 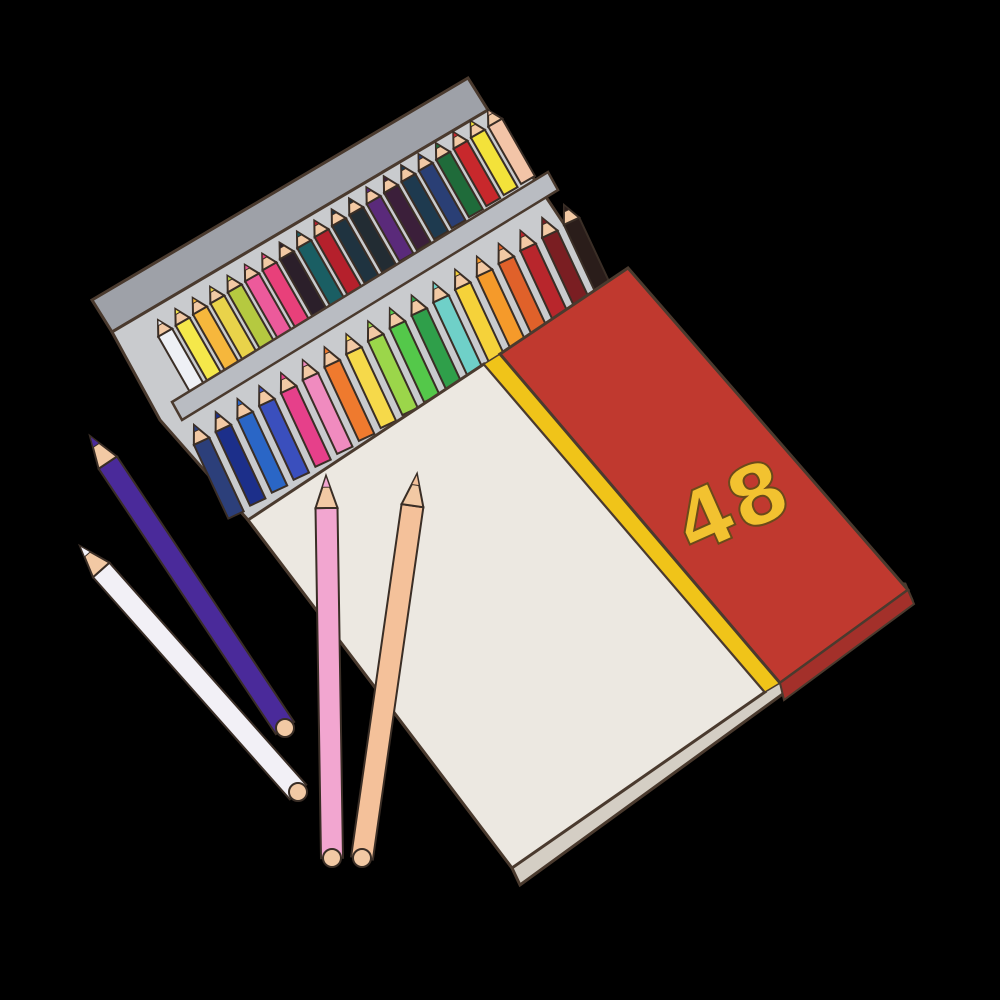 What do you see at coordinates (329, 670) in the screenshot?
I see `pink-pencil` at bounding box center [329, 670].